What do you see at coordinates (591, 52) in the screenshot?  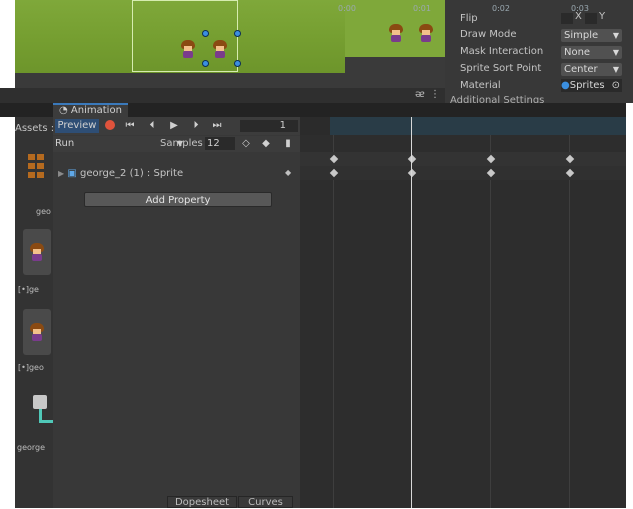 I see `mask-interaction-dropdown: None ▼` at bounding box center [591, 52].